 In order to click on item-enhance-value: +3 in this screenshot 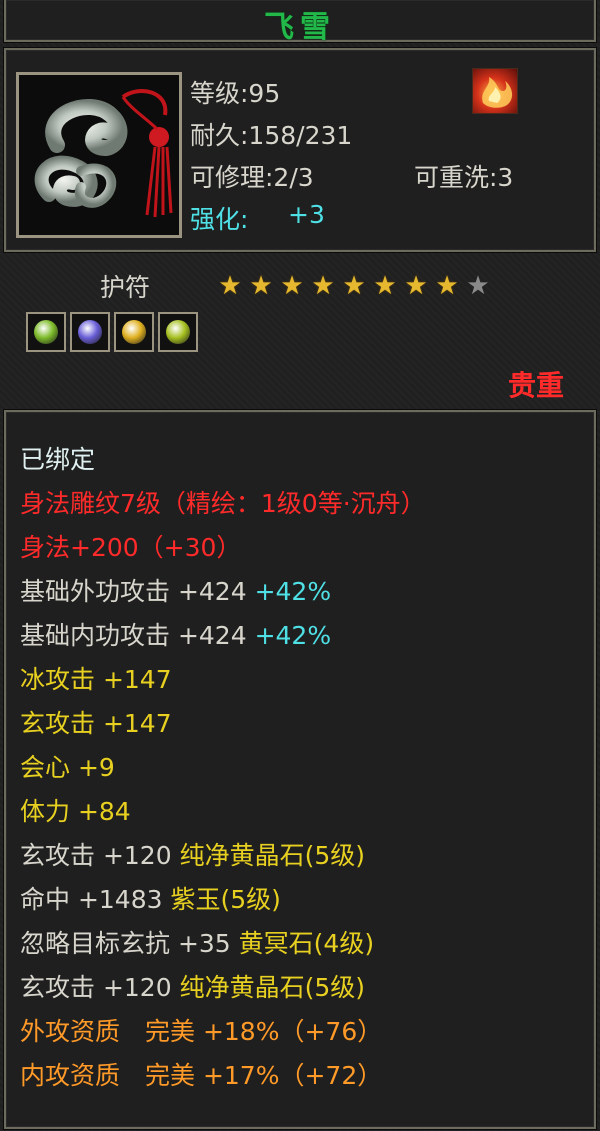, I will do `click(306, 214)`.